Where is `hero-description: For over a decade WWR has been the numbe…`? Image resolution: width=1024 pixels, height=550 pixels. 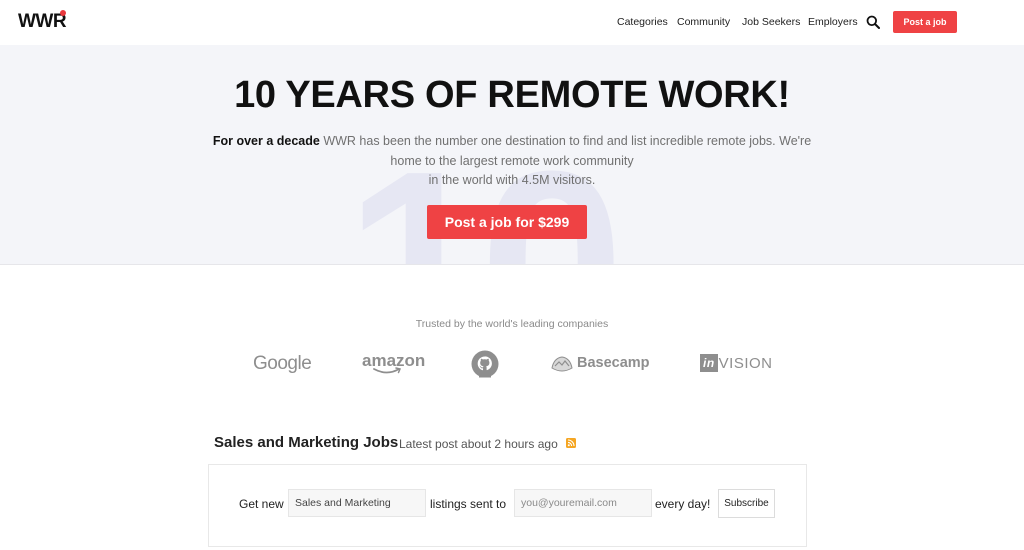
hero-description: For over a decade WWR has been the numbe… is located at coordinates (512, 161).